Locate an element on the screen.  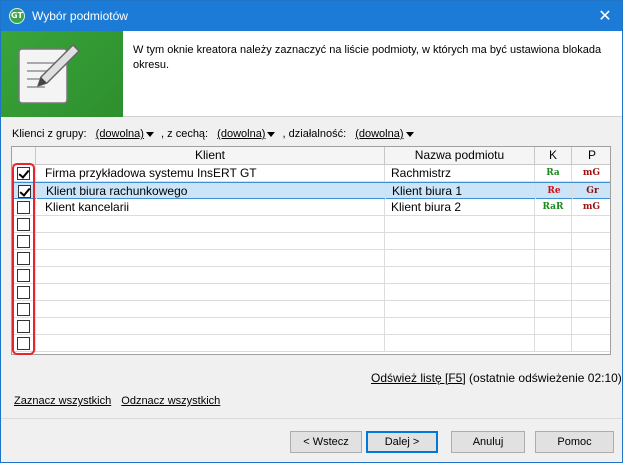
app-icon: GT is located at coordinates (17, 16).